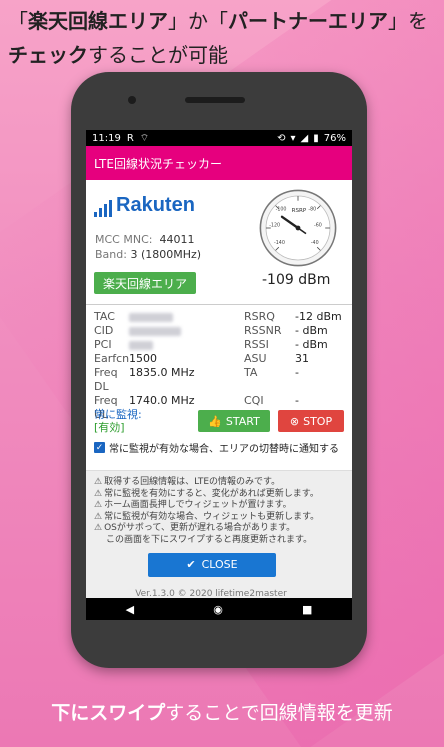 This screenshot has height=747, width=444. What do you see at coordinates (274, 225) in the screenshot?
I see `gauge-tick-label: -120` at bounding box center [274, 225].